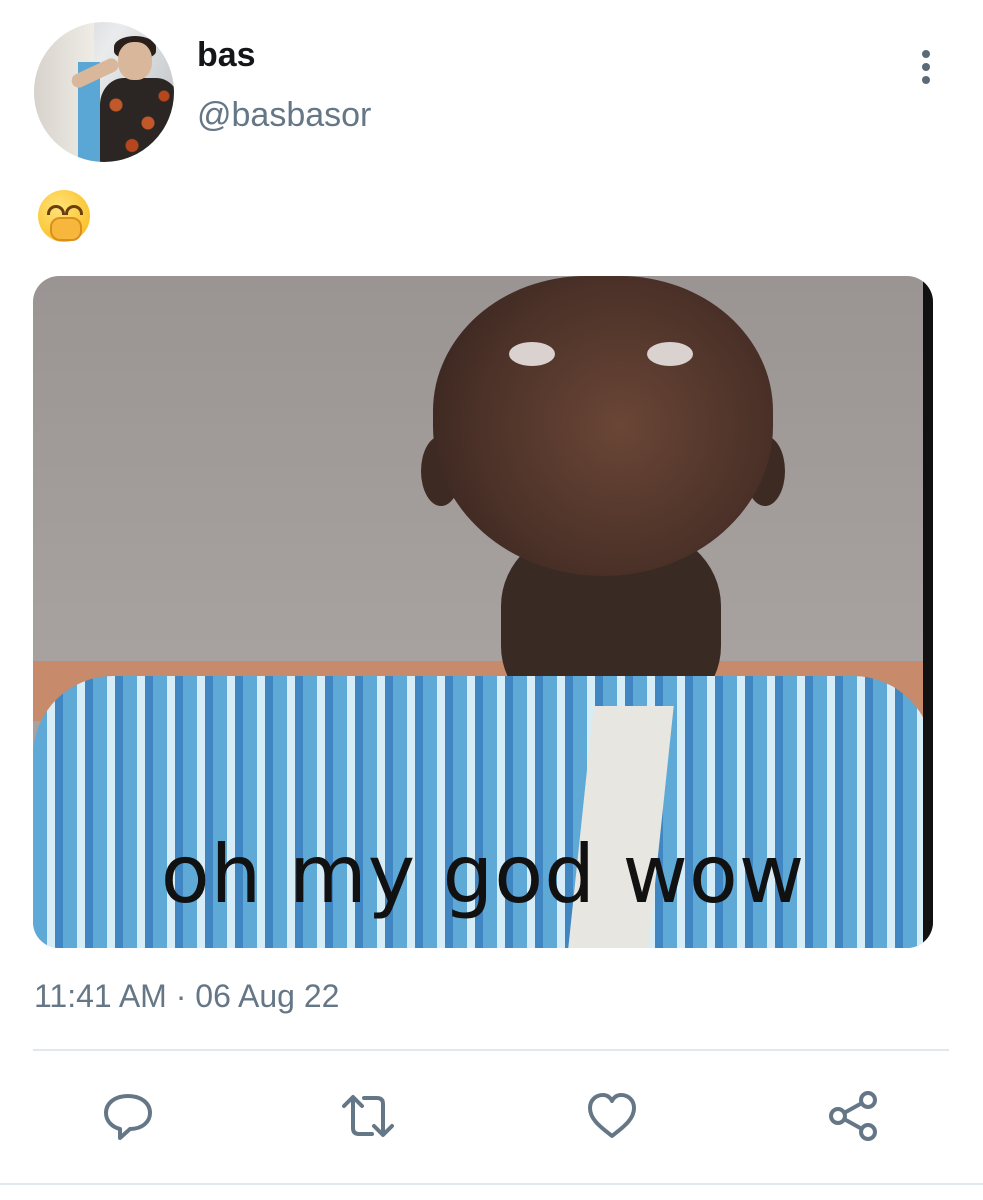 This screenshot has height=1200, width=983. Describe the element at coordinates (186, 996) in the screenshot. I see `tweet-timestamp: 11:41 AM · 06 Aug 22` at that location.